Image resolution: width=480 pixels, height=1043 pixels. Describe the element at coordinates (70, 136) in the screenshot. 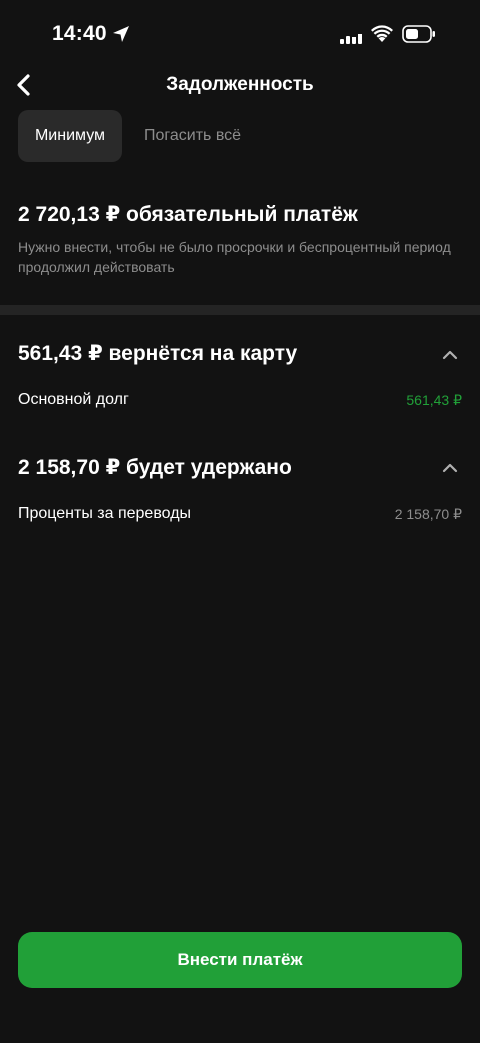

I see `tab-minimum: Минимум` at that location.